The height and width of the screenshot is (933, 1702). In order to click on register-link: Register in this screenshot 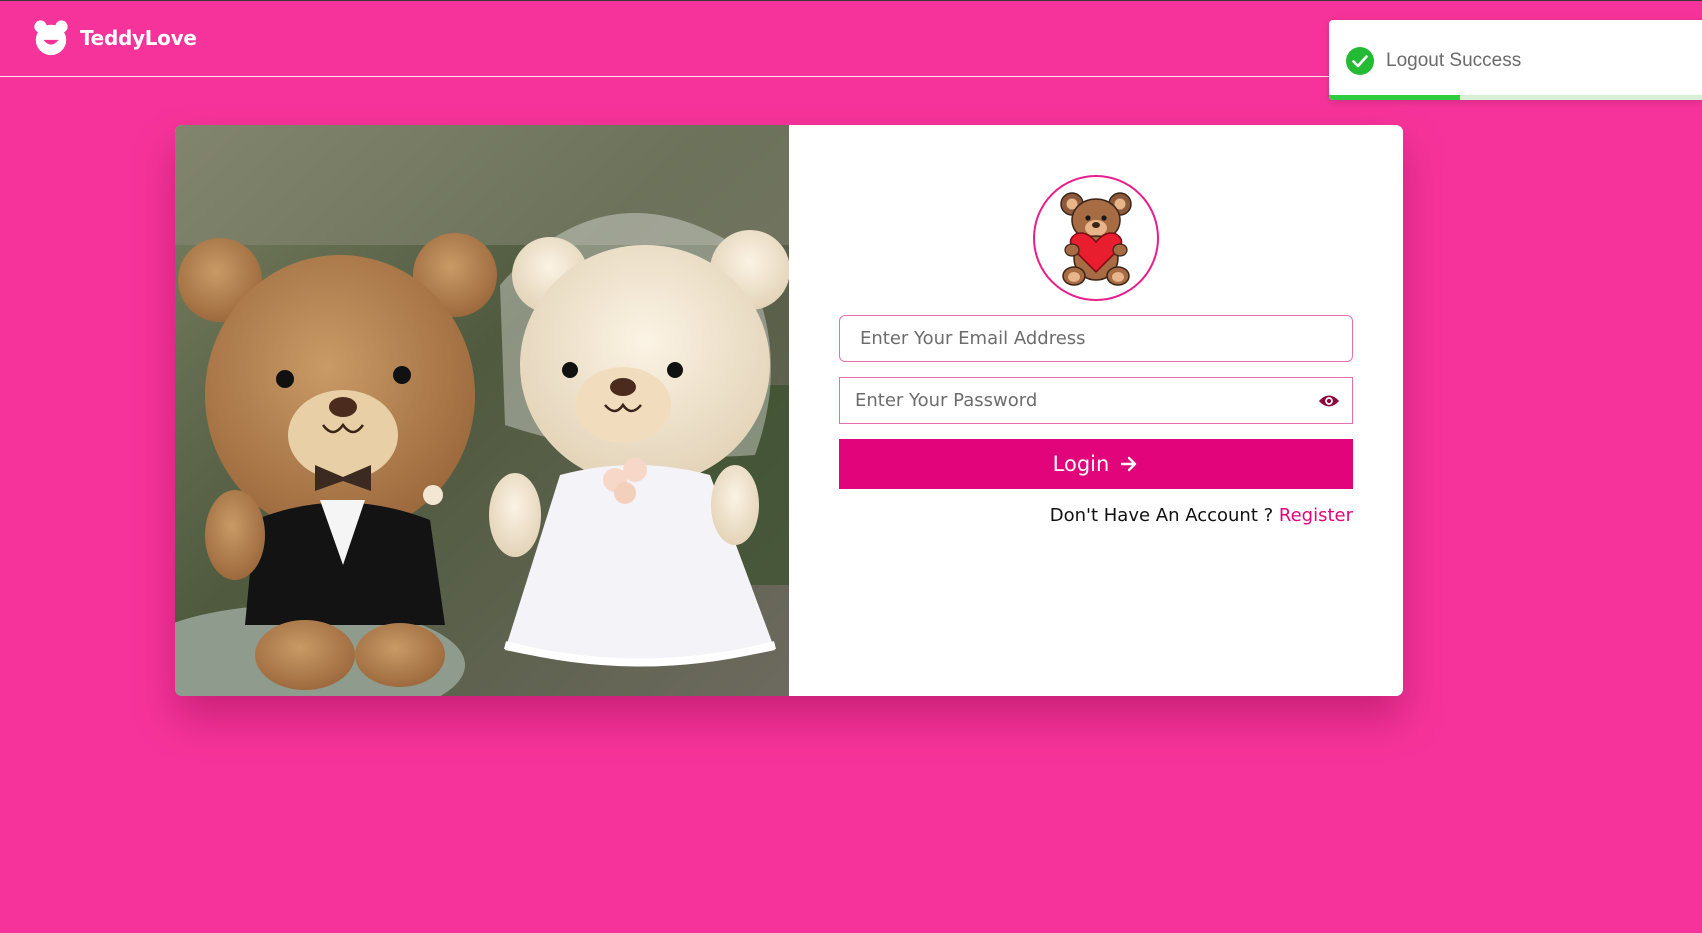, I will do `click(1316, 515)`.